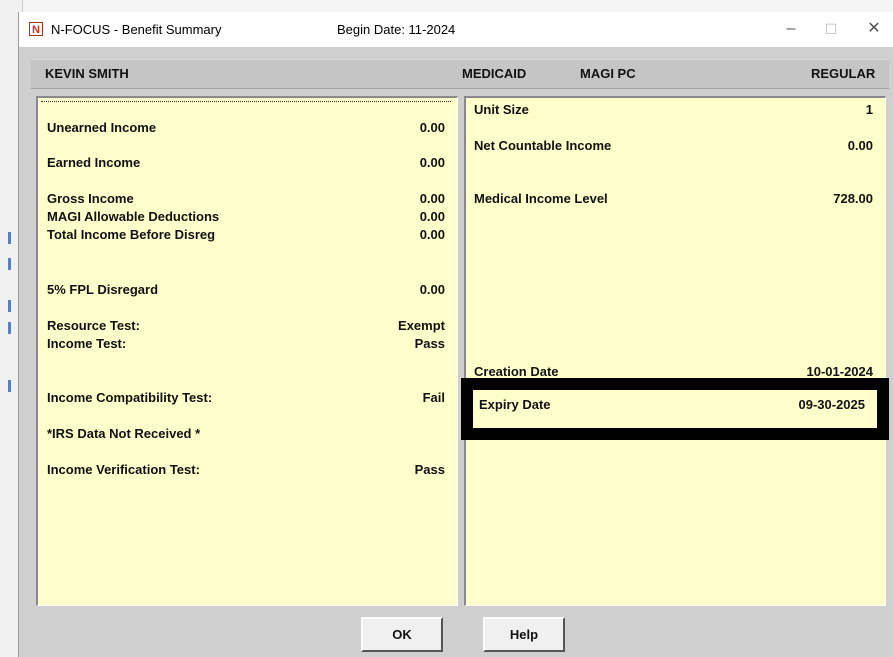 Image resolution: width=893 pixels, height=657 pixels. What do you see at coordinates (36, 29) in the screenshot?
I see `nfocus-app-icon: N` at bounding box center [36, 29].